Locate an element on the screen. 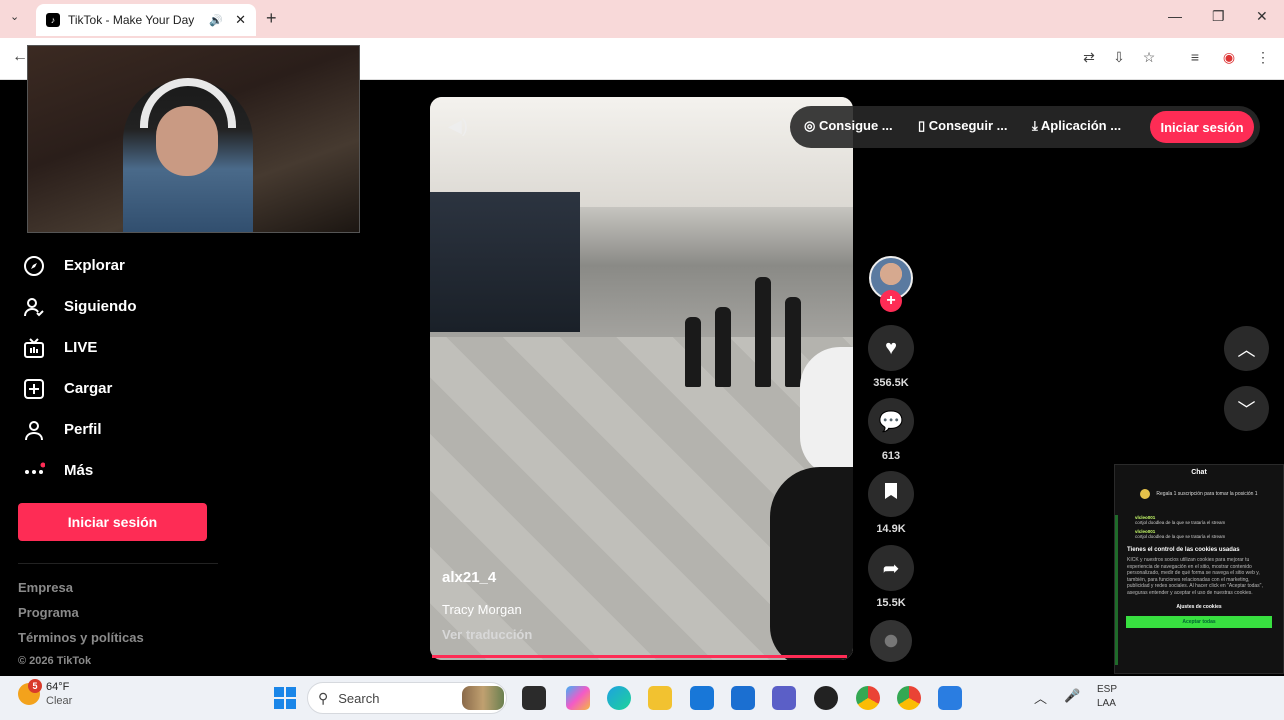 The image size is (1284, 720). profile-icon is located at coordinates (34, 430).